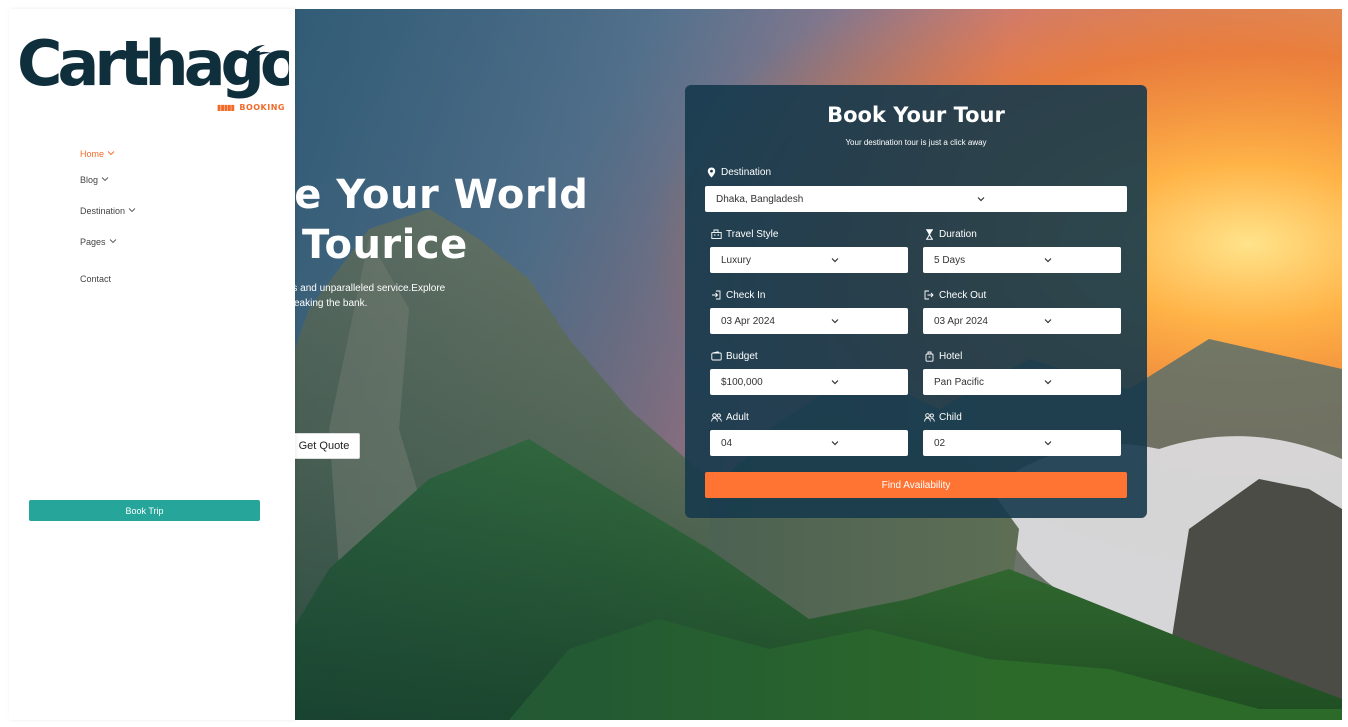  What do you see at coordinates (737, 417) in the screenshot?
I see `adult-label-text: Adult` at bounding box center [737, 417].